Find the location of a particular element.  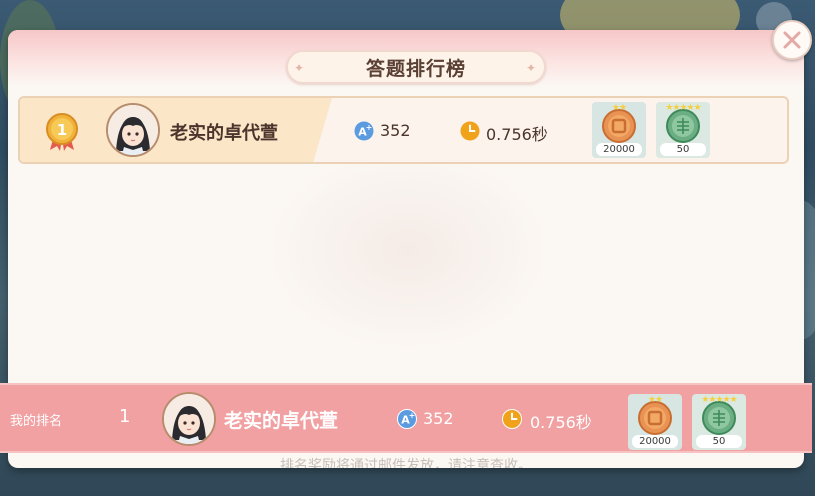

panel-watermark-pattern is located at coordinates (408, 250).